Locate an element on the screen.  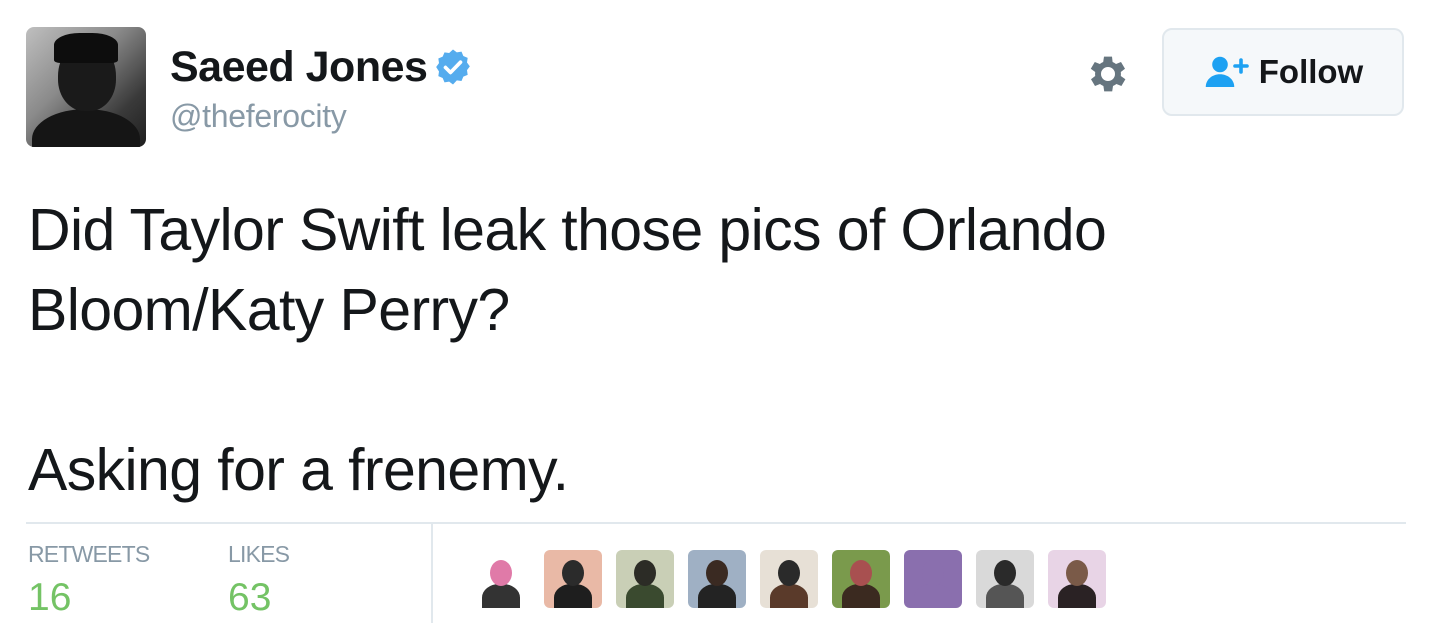
likes-stat: LIKES 63 is located at coordinates (259, 582).